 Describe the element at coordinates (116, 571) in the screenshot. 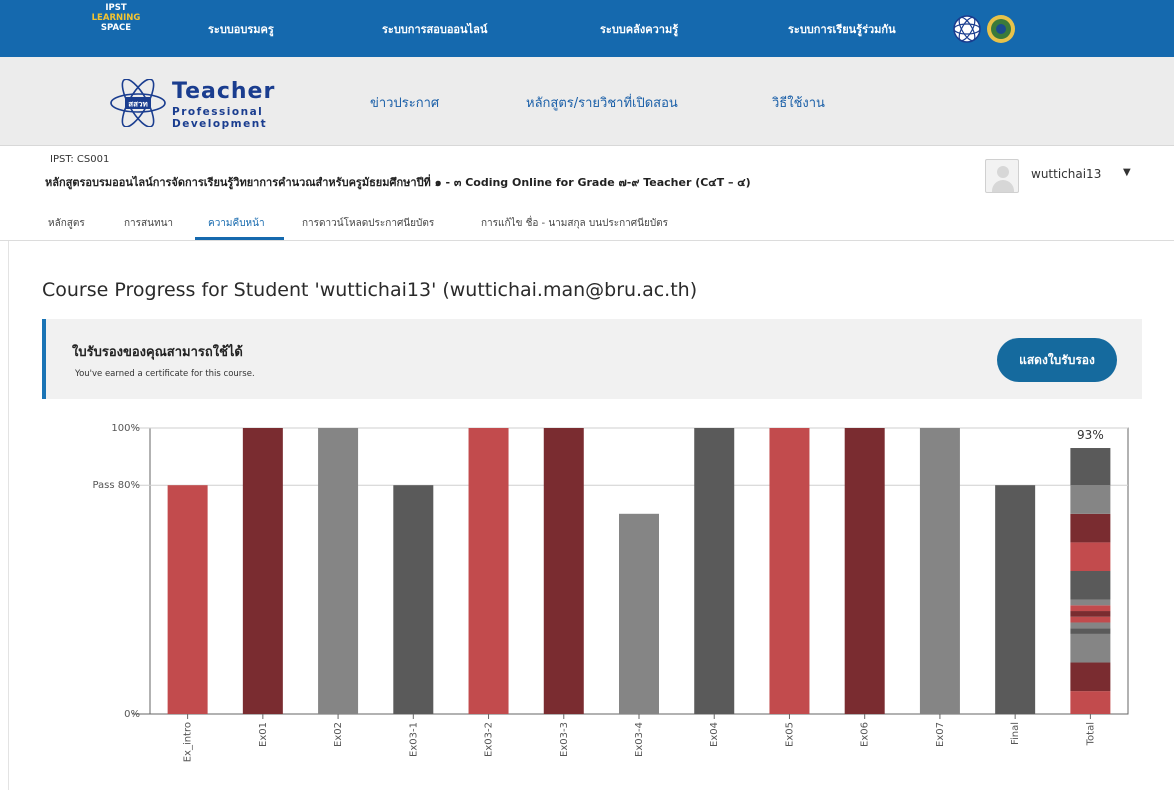

I see `y-axis-labels: 0% Pass 80% 100%` at that location.